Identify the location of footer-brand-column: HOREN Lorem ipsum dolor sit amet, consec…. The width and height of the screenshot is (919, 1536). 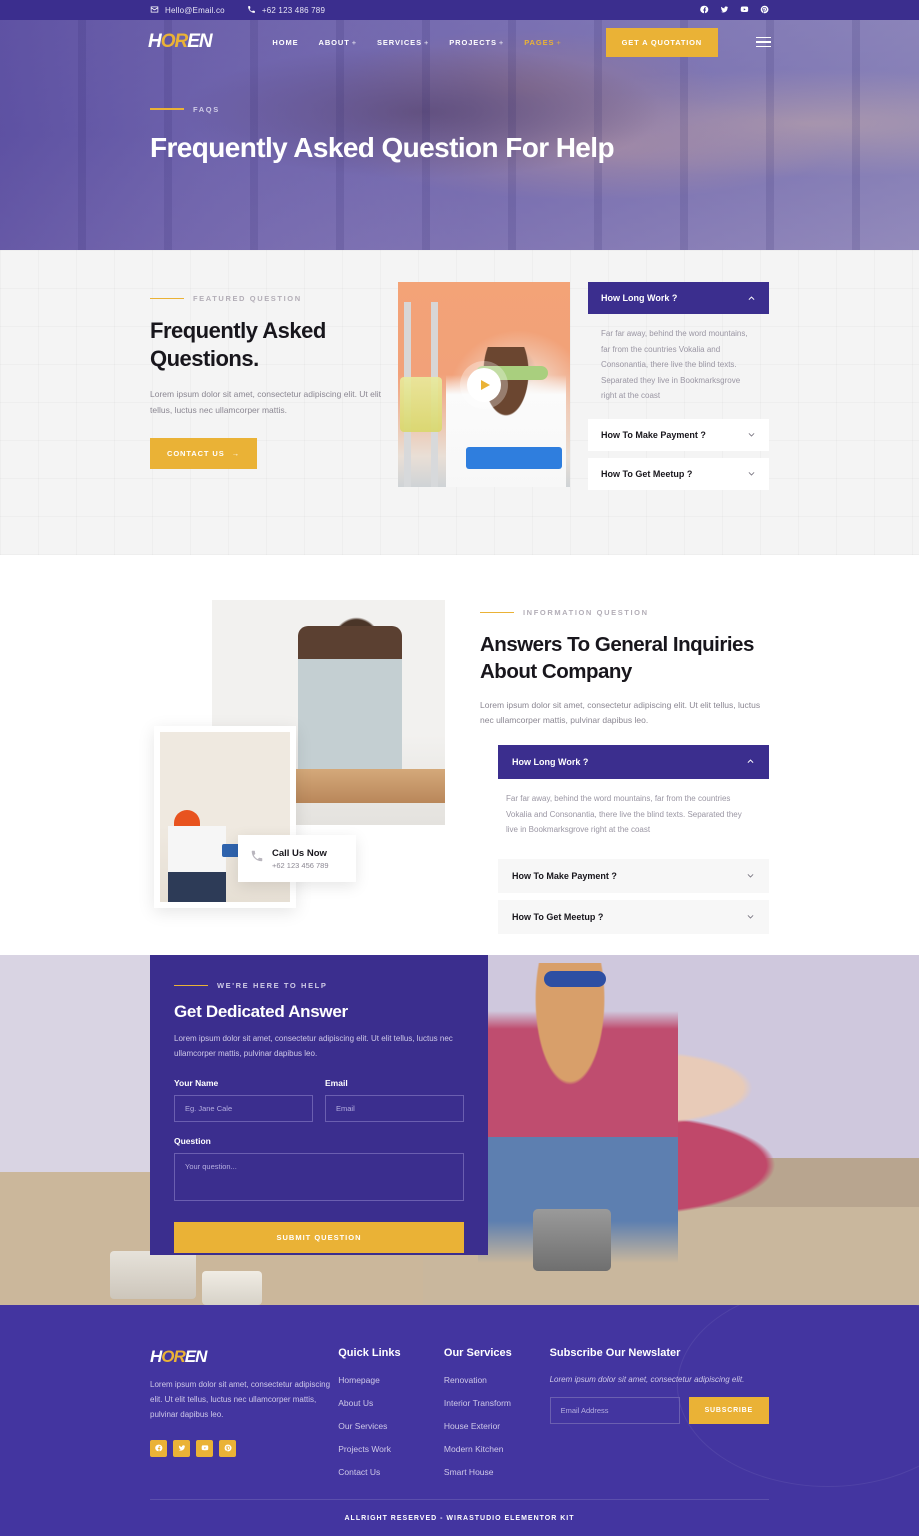
(244, 1418).